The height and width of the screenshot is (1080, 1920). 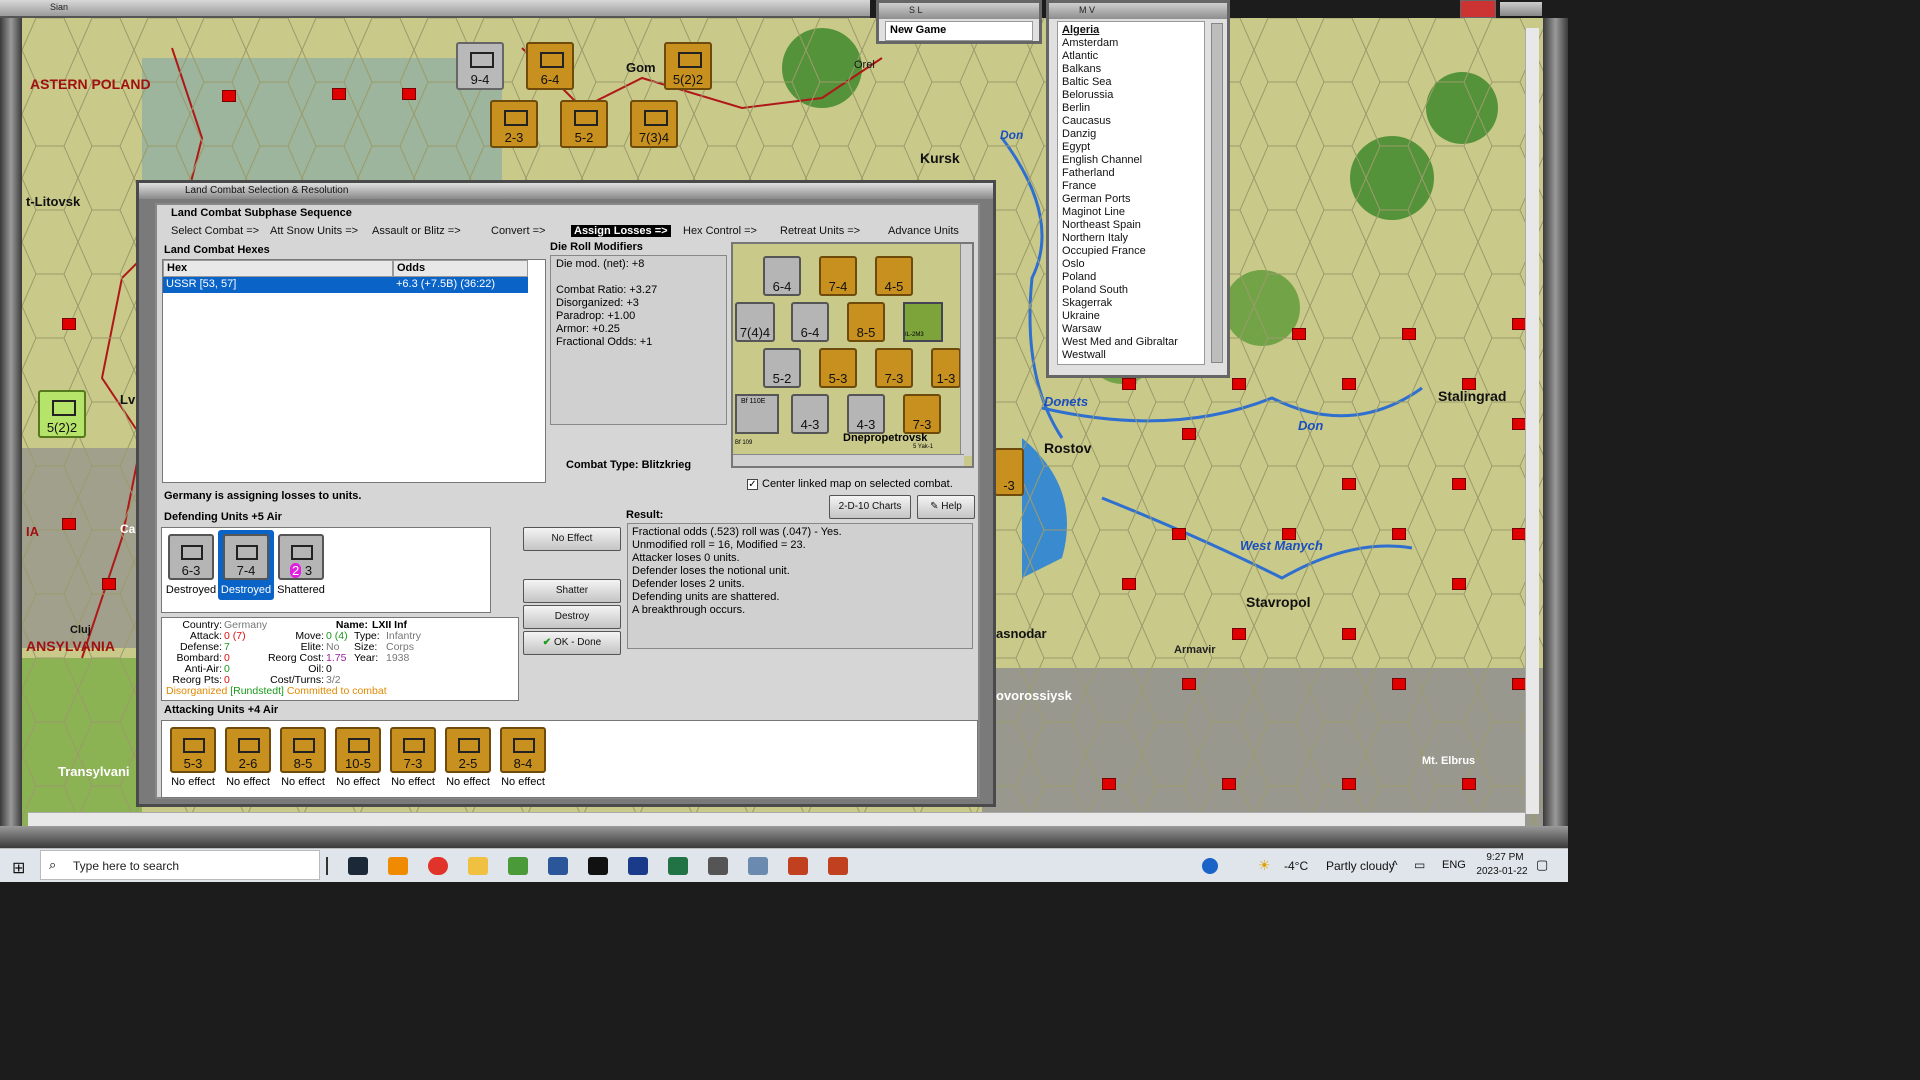 What do you see at coordinates (480, 66) in the screenshot?
I see `map-unit: 9-4` at bounding box center [480, 66].